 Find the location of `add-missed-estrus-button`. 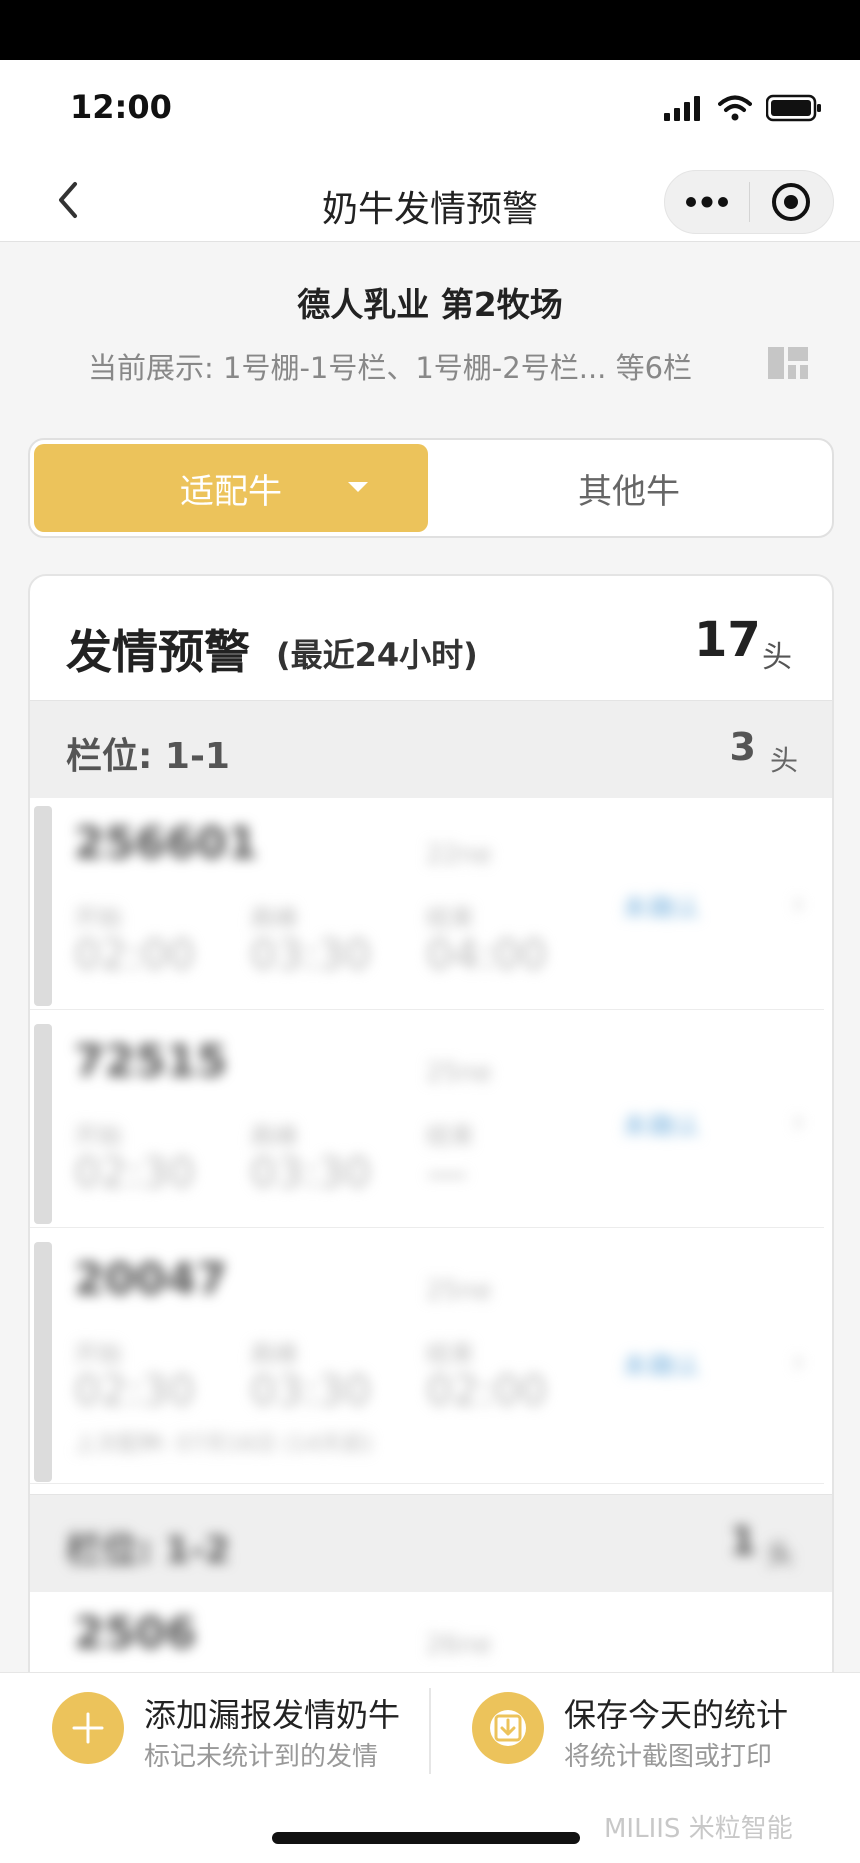

add-missed-estrus-button is located at coordinates (88, 1728).